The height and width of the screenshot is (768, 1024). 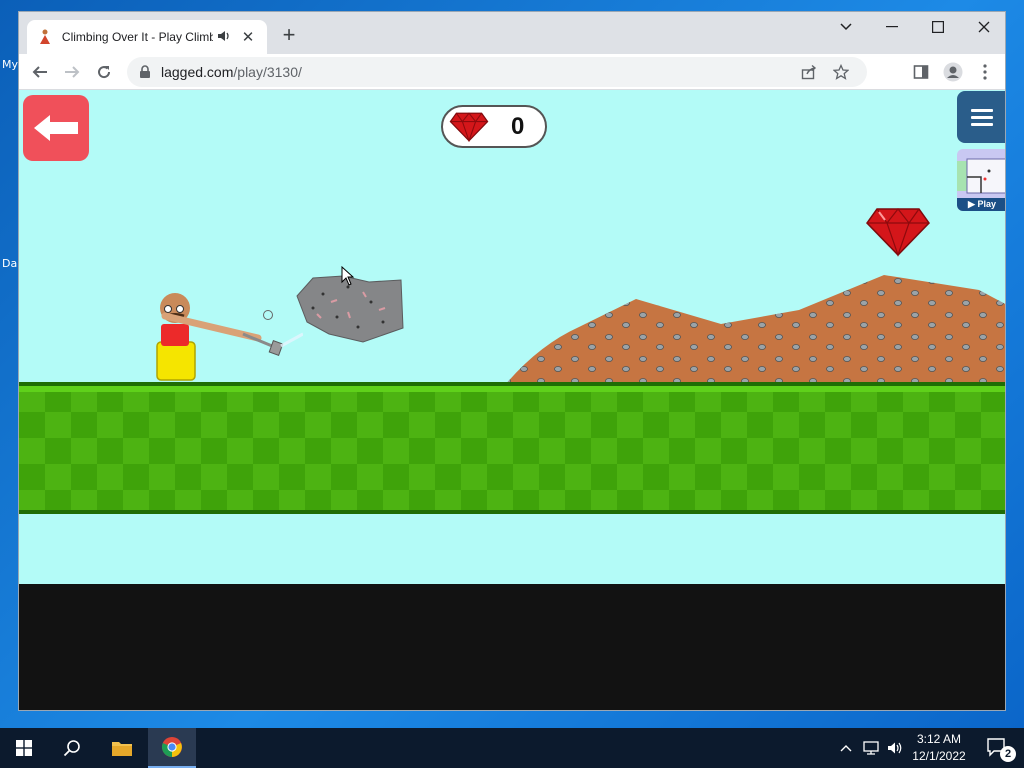 What do you see at coordinates (755, 330) in the screenshot?
I see `dirt-hill` at bounding box center [755, 330].